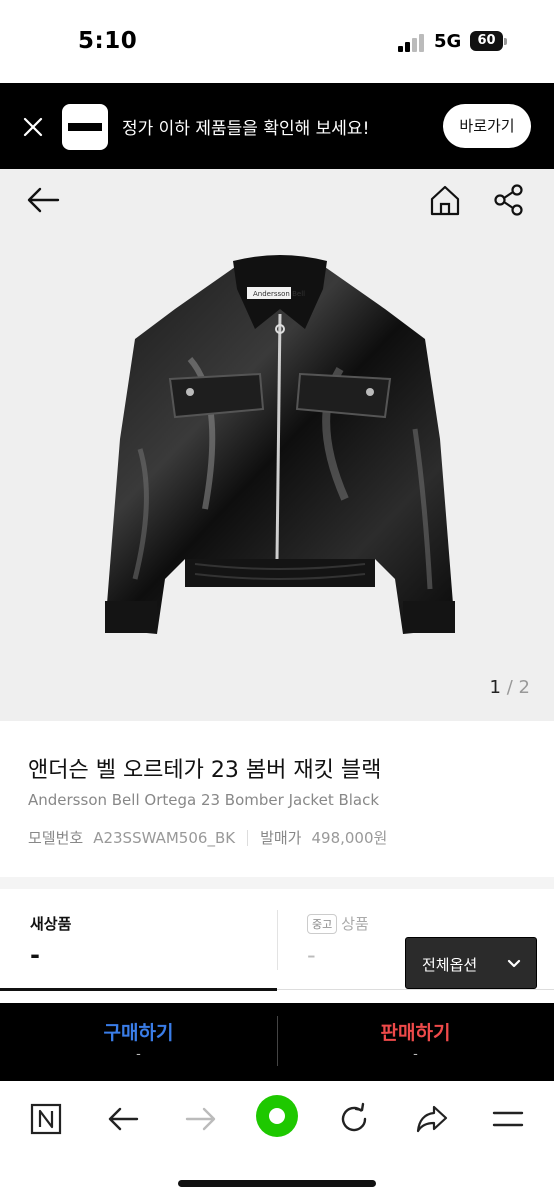 The width and height of the screenshot is (554, 1200). I want to click on meta-divider, so click(248, 837).